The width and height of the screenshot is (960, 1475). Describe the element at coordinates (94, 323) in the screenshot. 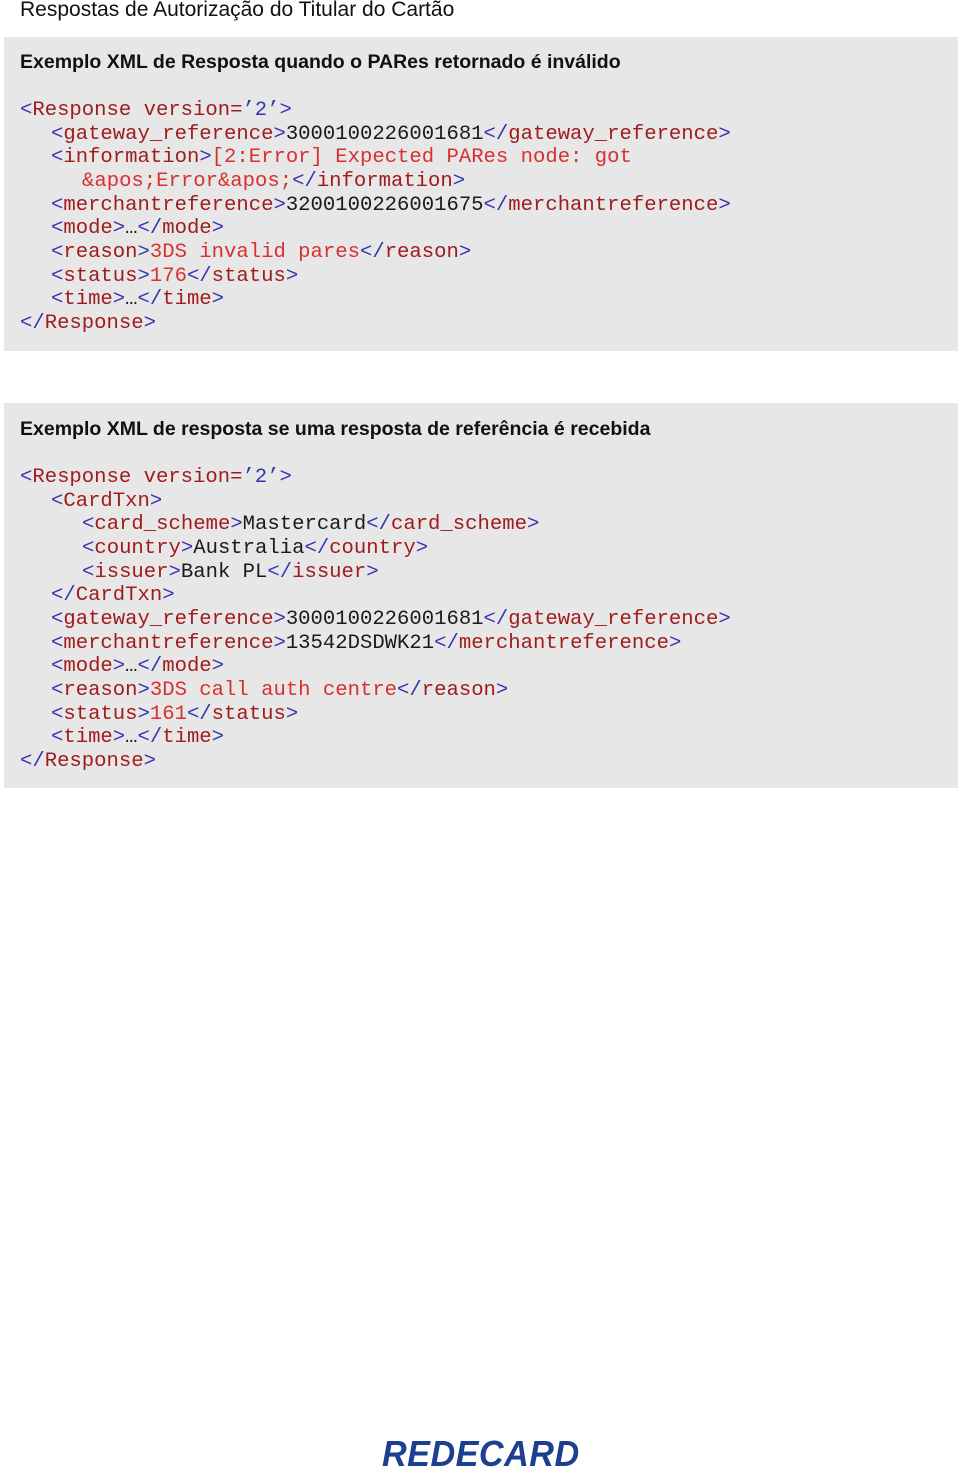

I see `xml-tag-name: Response` at that location.